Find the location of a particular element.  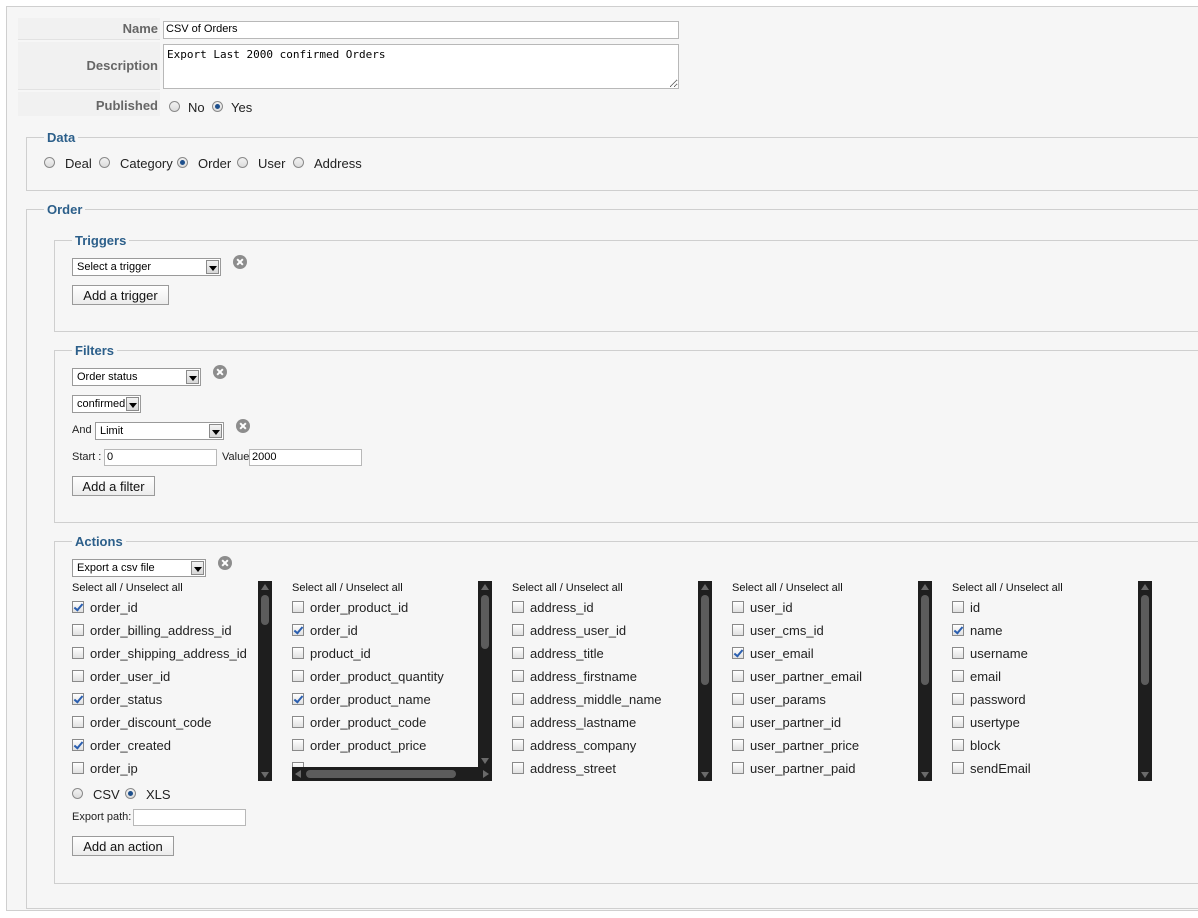

filter-field-select: Order status is located at coordinates (136, 377).